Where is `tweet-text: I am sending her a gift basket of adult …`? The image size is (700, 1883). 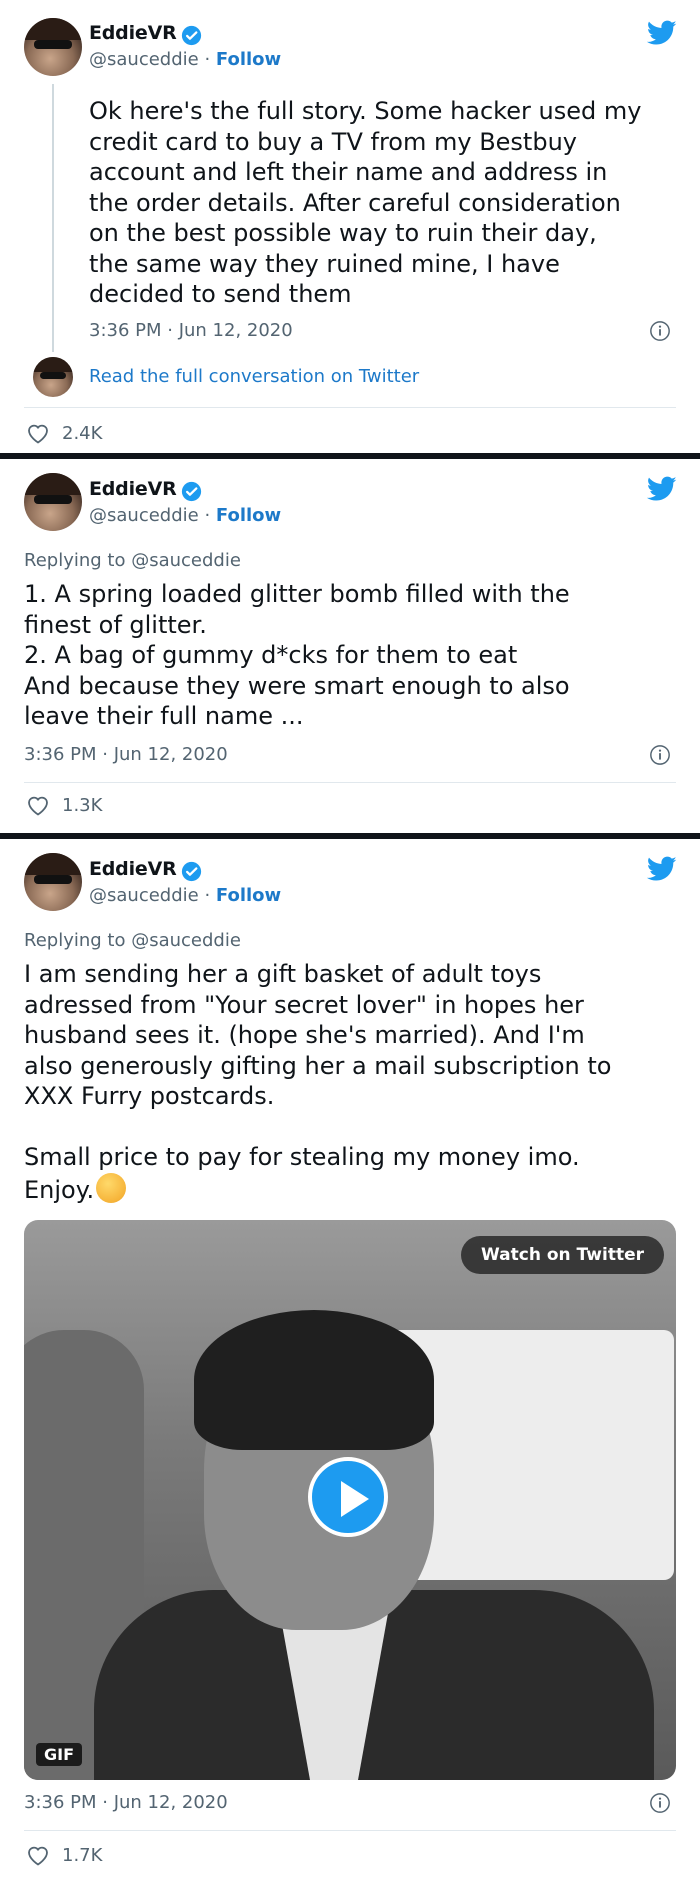 tweet-text: I am sending her a gift basket of adult … is located at coordinates (318, 1082).